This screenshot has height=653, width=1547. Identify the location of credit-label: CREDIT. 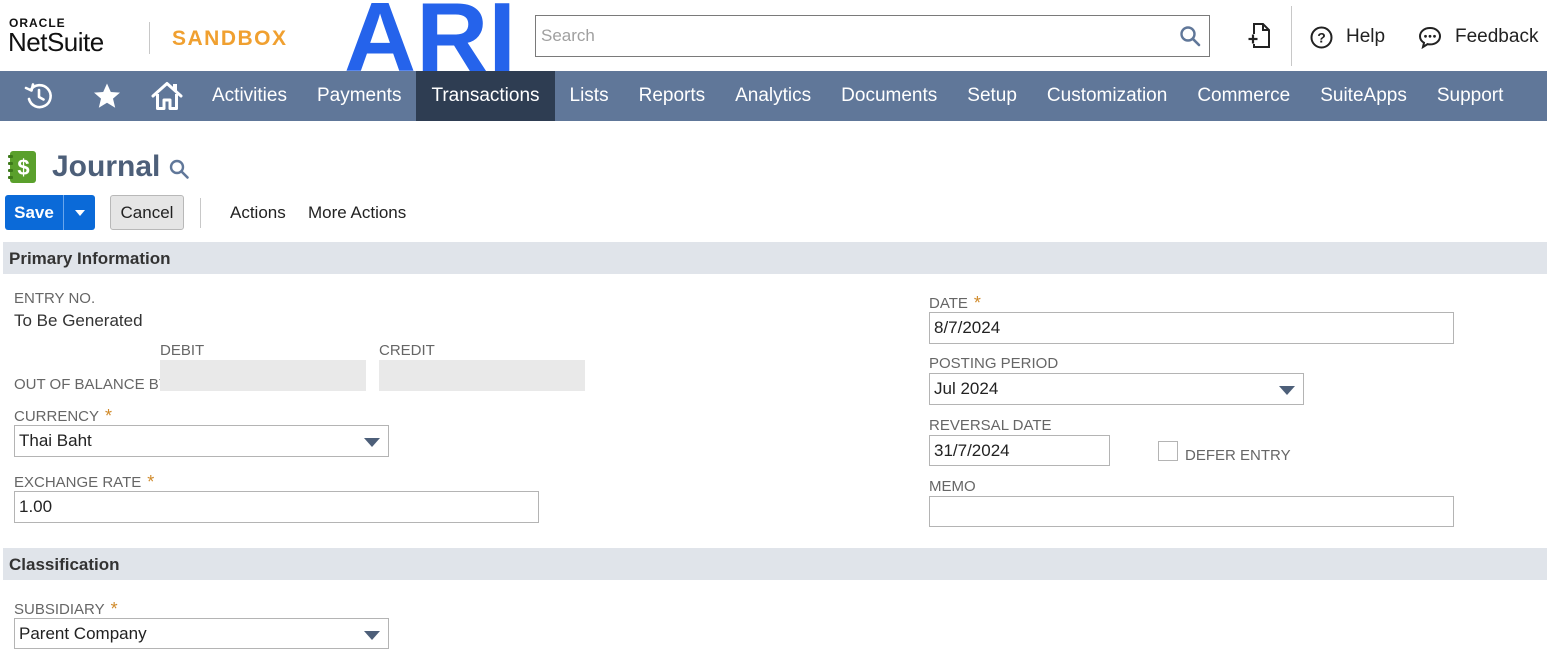
(407, 350).